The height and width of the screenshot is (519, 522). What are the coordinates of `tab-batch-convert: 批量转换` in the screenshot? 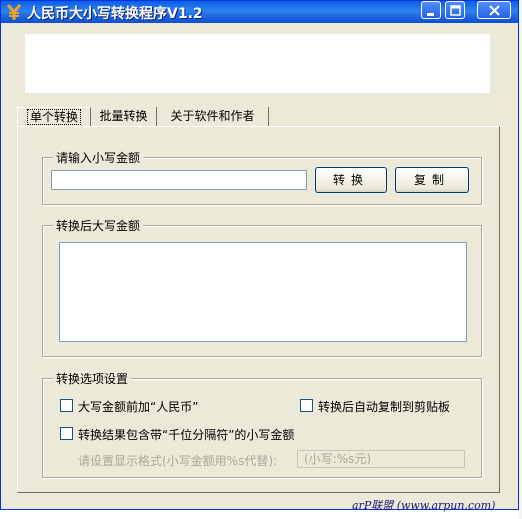 It's located at (124, 117).